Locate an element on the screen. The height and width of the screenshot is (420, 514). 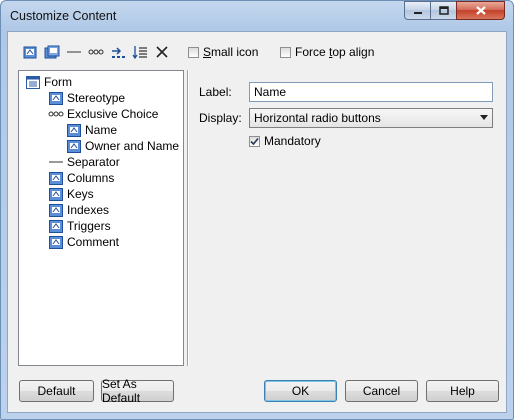
move-right-icon is located at coordinates (118, 52).